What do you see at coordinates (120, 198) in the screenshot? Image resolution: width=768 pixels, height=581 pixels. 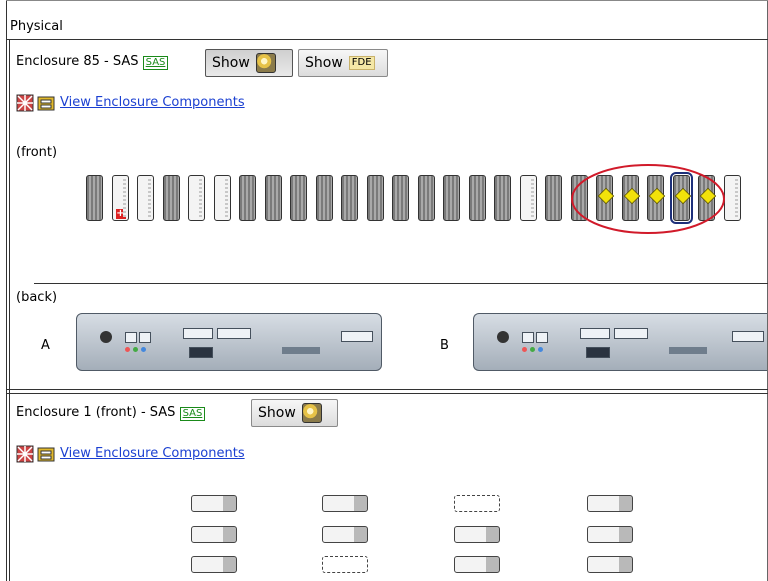 I see `drive-slot: +` at bounding box center [120, 198].